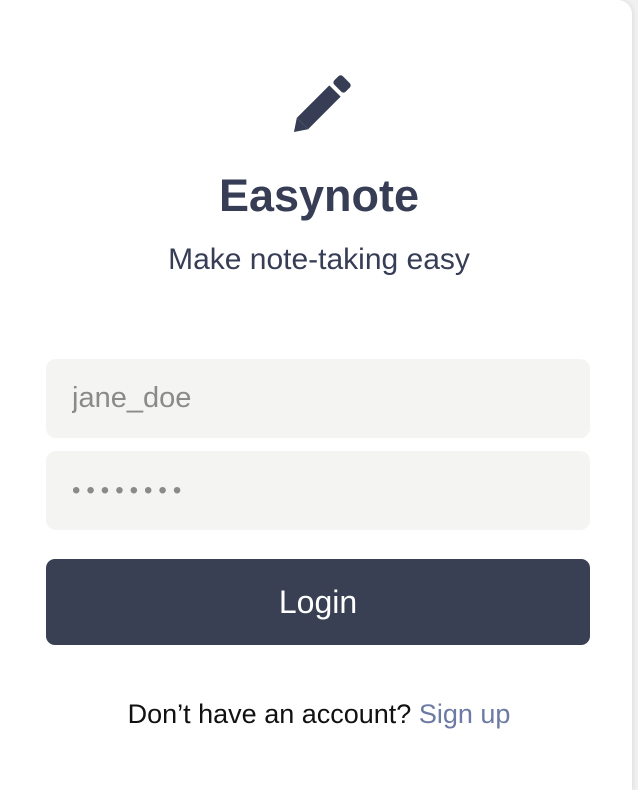 The height and width of the screenshot is (790, 638). What do you see at coordinates (322, 104) in the screenshot?
I see `pencil-icon` at bounding box center [322, 104].